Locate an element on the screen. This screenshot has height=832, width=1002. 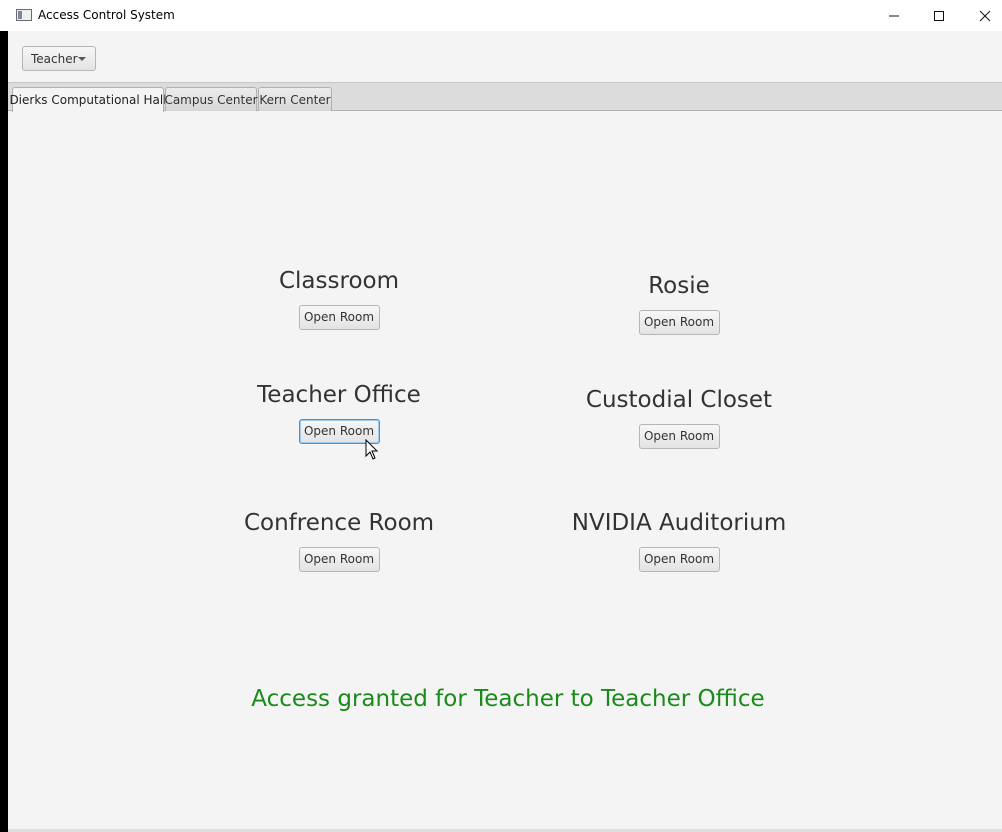
minimize-icon is located at coordinates (894, 15).